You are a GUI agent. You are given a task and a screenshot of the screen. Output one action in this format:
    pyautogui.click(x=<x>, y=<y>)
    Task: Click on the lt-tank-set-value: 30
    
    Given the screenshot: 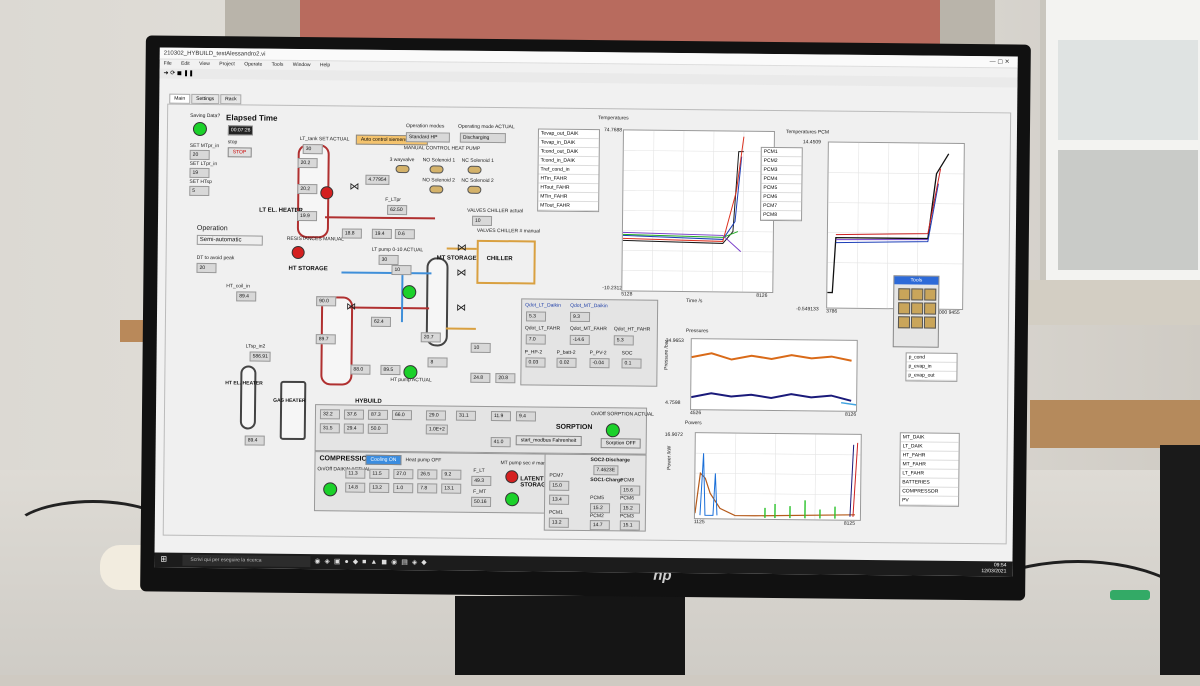 What is the action you would take?
    pyautogui.click(x=313, y=149)
    